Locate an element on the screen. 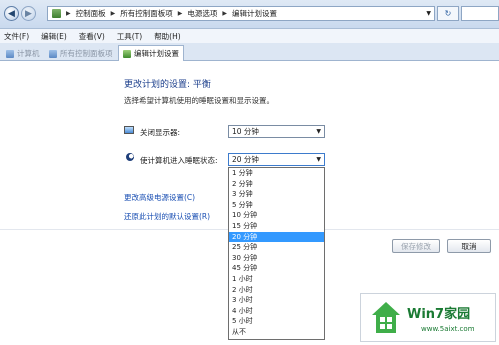 The image size is (499, 345). watermark-brand: Win7家园 is located at coordinates (439, 314).